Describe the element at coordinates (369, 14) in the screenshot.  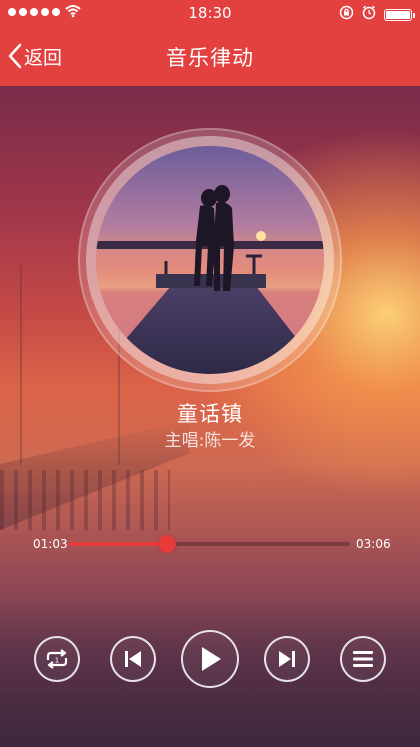
I see `alarm-icon` at that location.